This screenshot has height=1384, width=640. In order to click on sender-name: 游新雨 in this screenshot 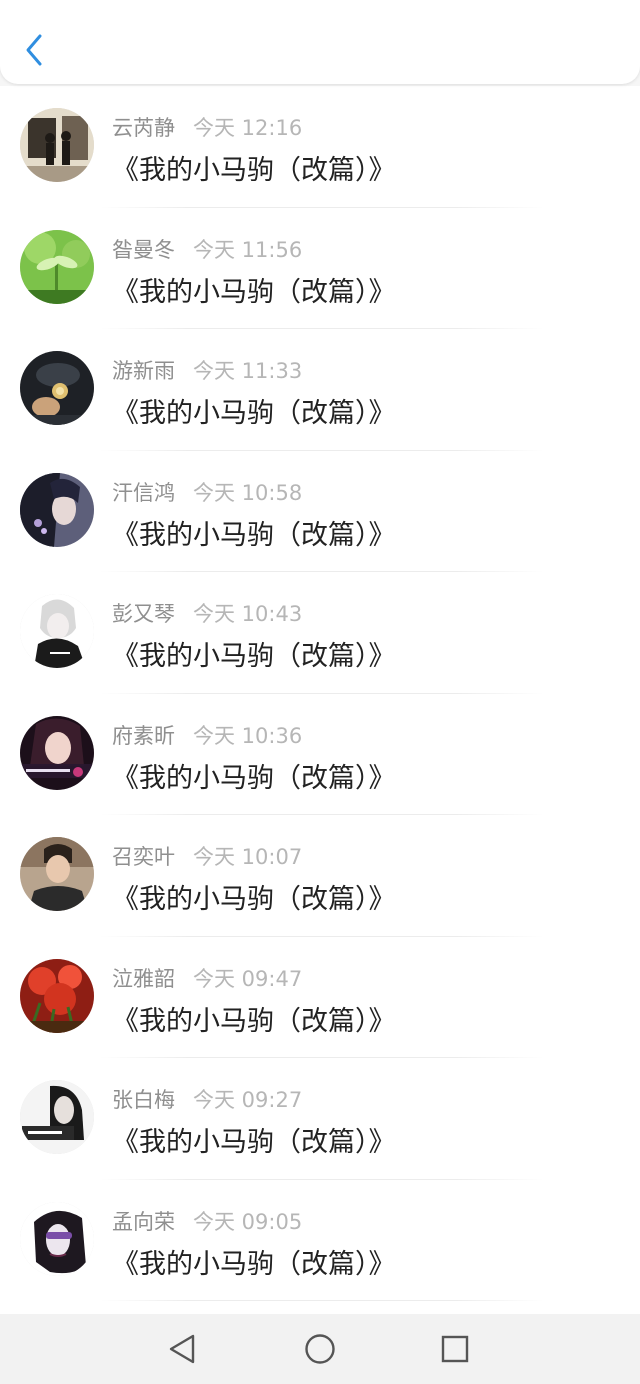, I will do `click(143, 371)`.